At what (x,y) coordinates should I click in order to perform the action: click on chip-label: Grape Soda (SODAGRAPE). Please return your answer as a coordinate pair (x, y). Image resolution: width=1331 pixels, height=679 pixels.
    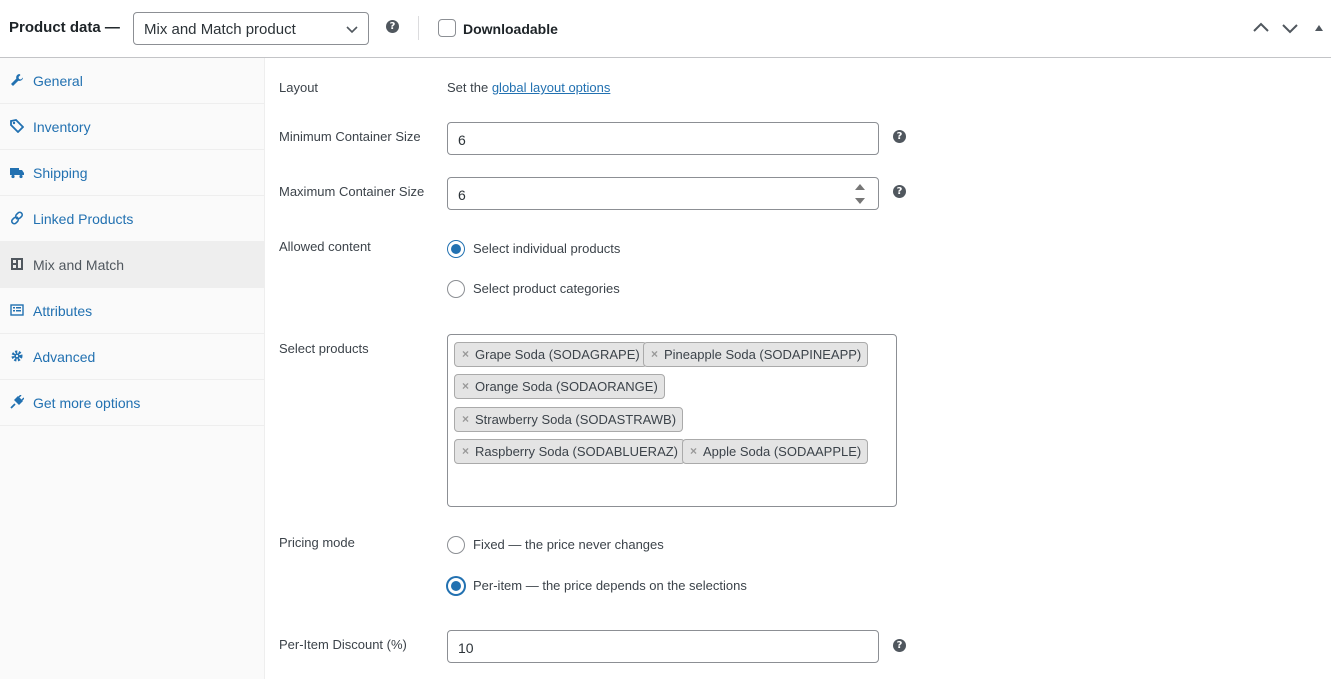
    Looking at the image, I should click on (557, 354).